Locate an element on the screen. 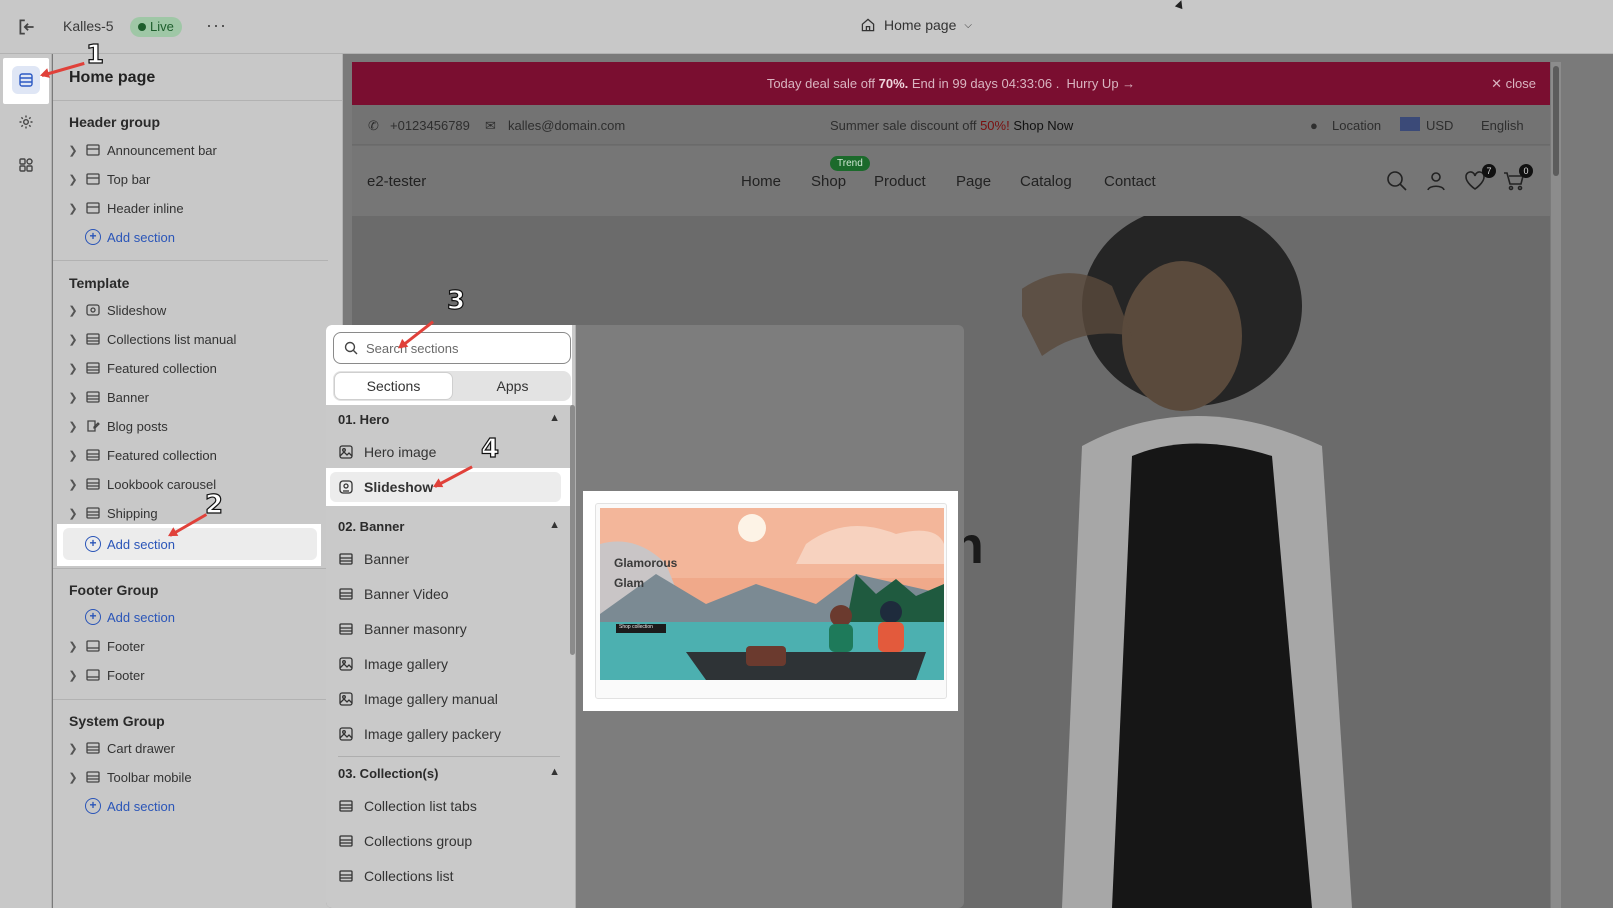 The height and width of the screenshot is (908, 1613). editor-topbar: Kalles-5 Live ··· Home page ⌵ is located at coordinates (806, 27).